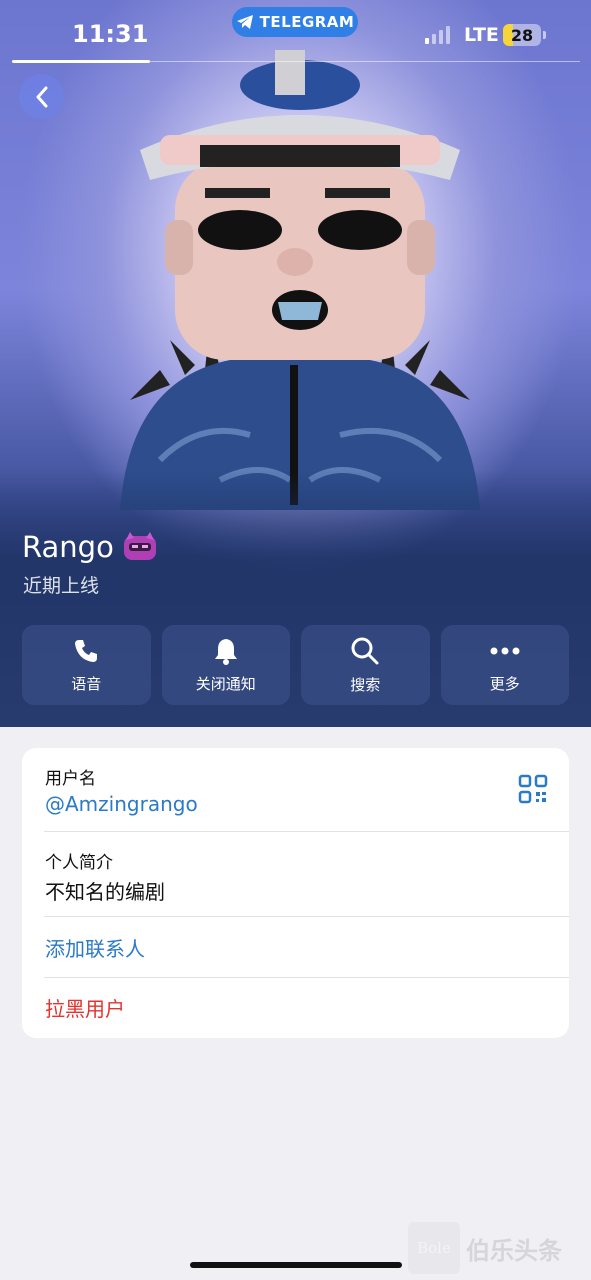 This screenshot has height=1280, width=591. Describe the element at coordinates (434, 1248) in the screenshot. I see `watermark-box: Bole` at that location.